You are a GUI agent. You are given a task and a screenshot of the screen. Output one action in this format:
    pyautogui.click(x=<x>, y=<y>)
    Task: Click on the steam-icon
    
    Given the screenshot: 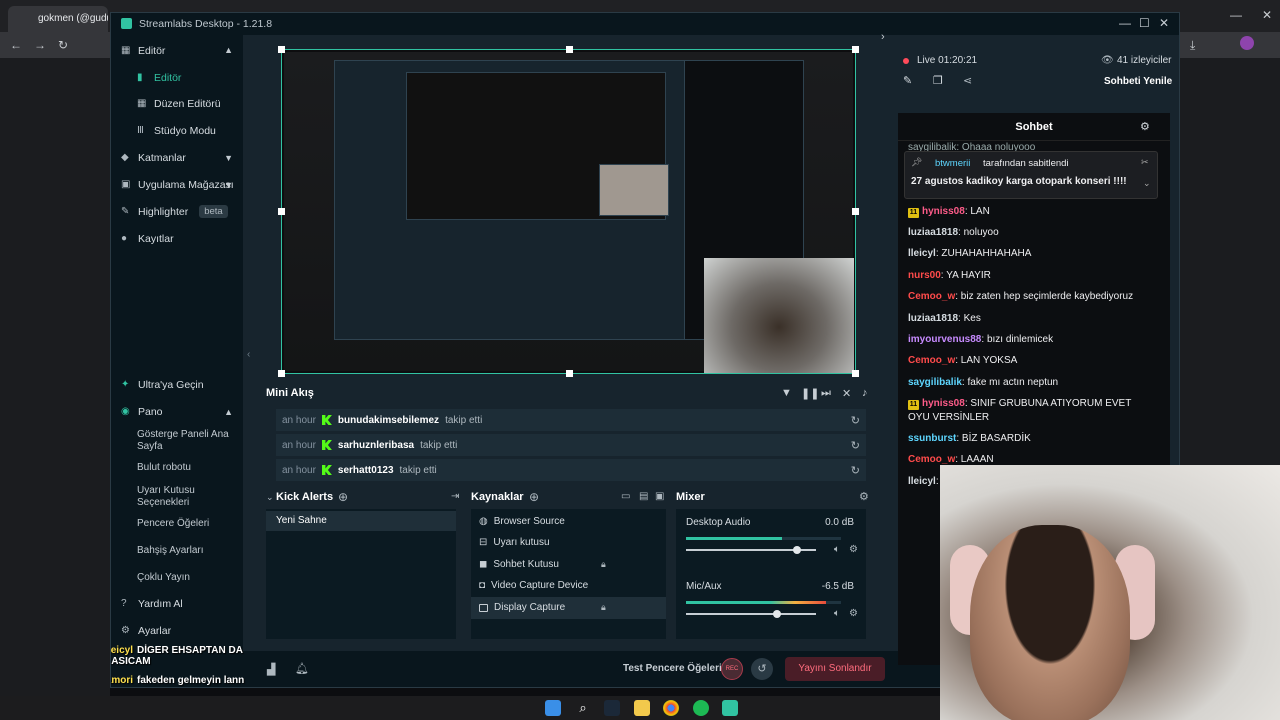 What is the action you would take?
    pyautogui.click(x=612, y=708)
    